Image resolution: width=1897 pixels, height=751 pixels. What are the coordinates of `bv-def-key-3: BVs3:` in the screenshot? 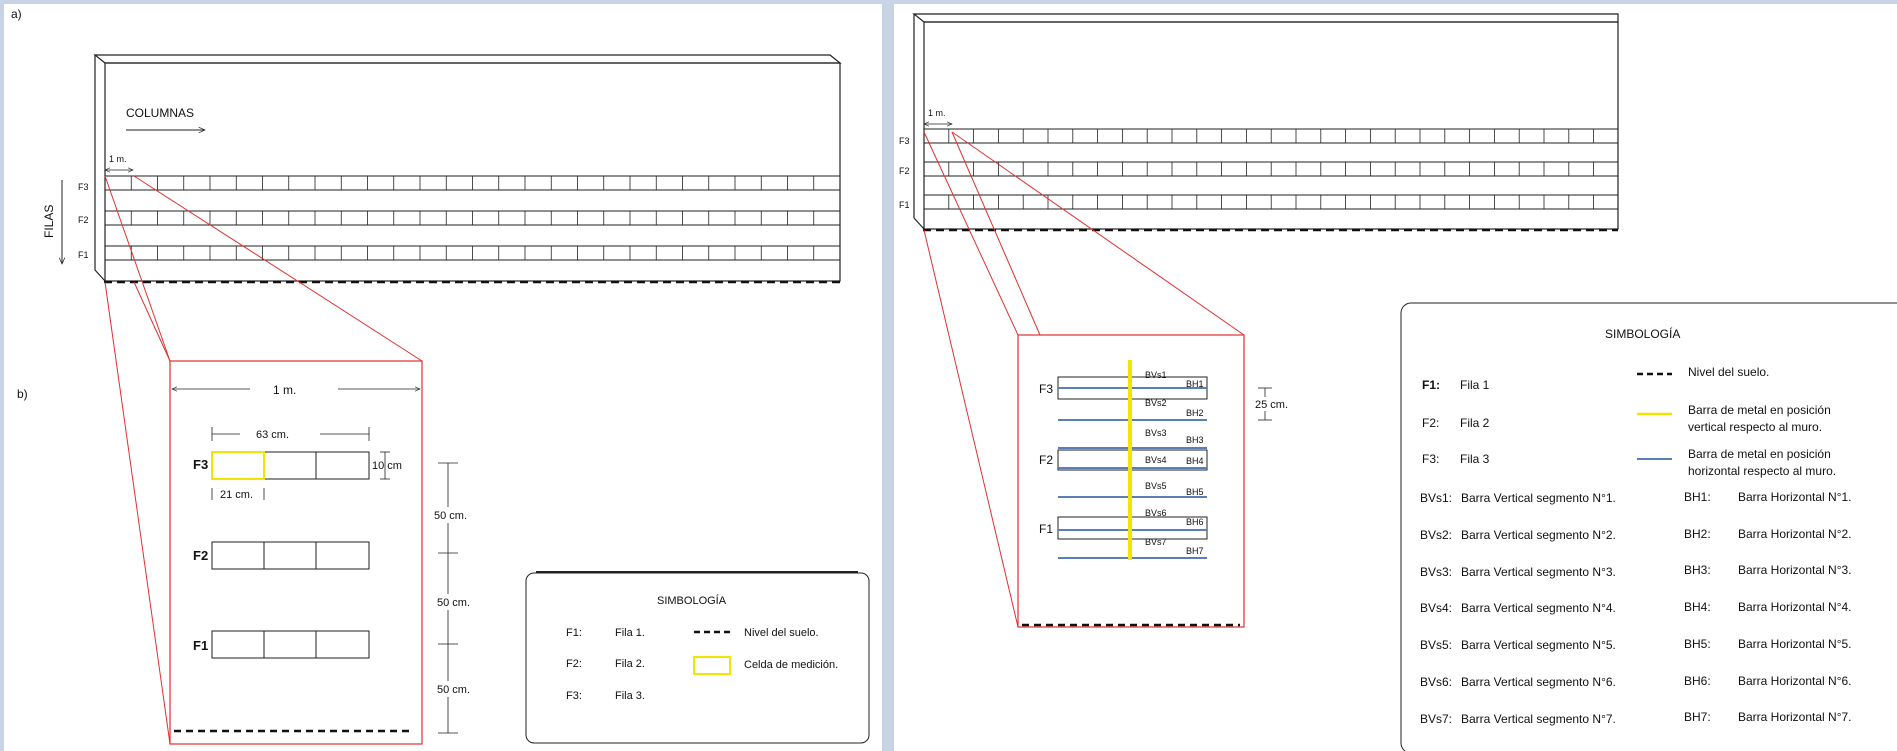 It's located at (1436, 572).